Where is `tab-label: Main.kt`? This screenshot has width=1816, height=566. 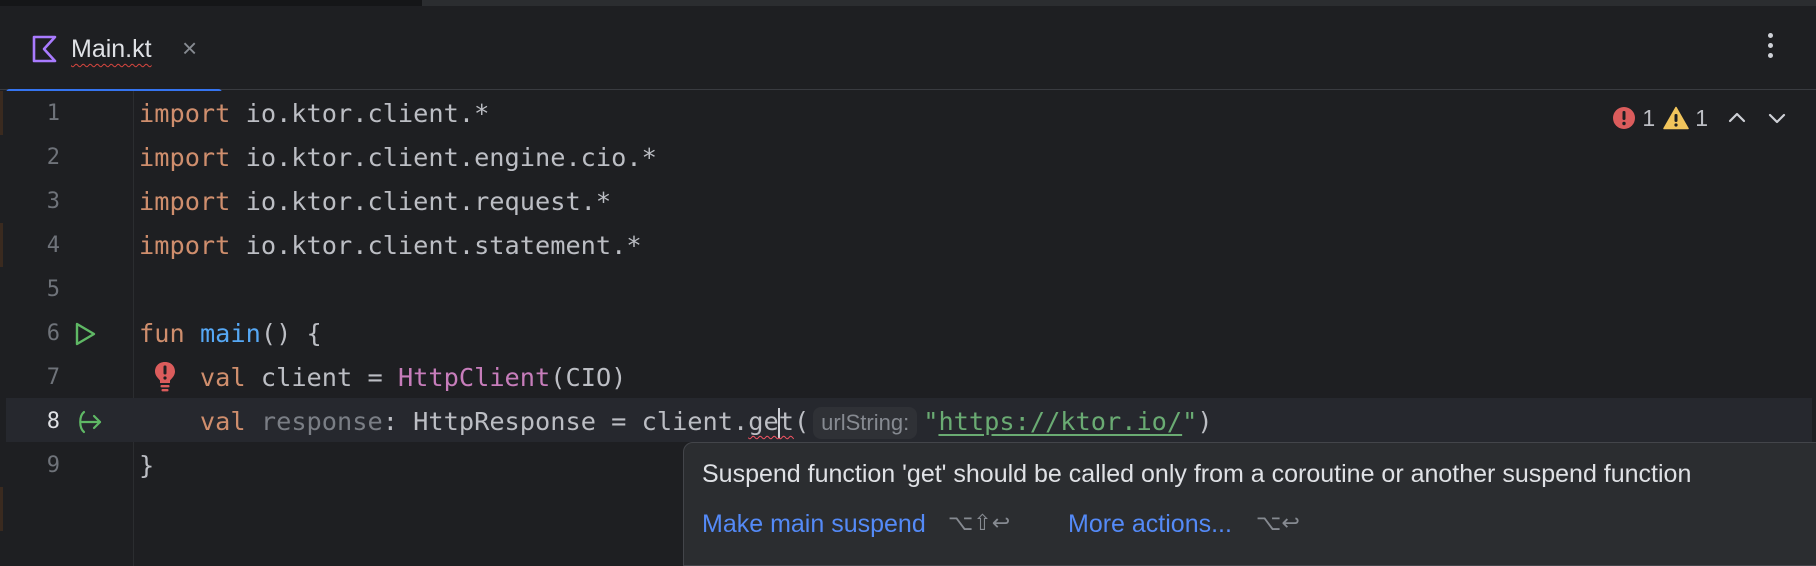 tab-label: Main.kt is located at coordinates (111, 49).